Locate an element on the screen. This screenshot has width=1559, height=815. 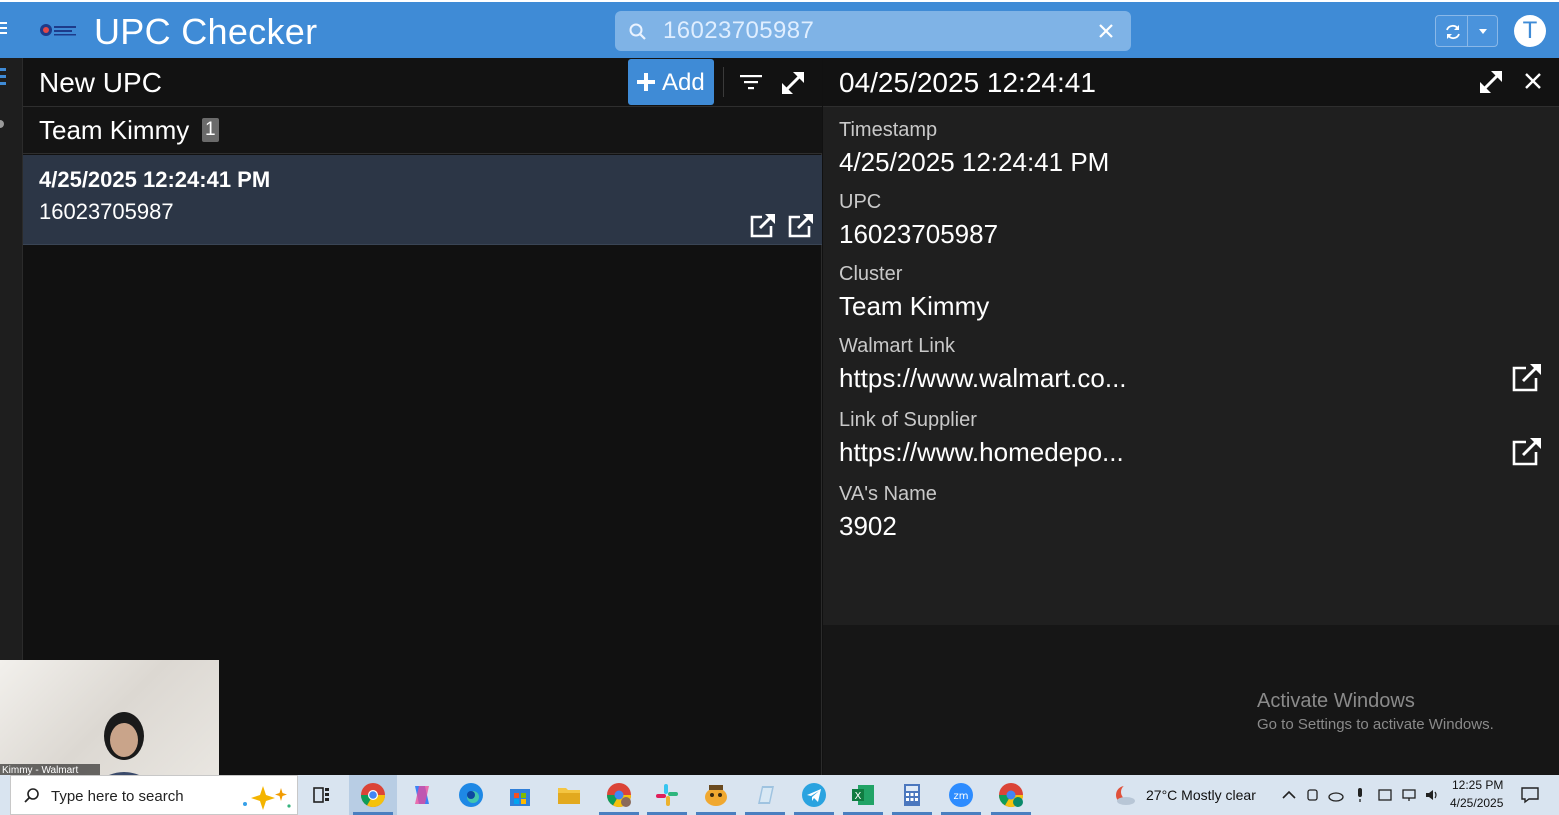
chrome-profile-icon is located at coordinates (619, 795).